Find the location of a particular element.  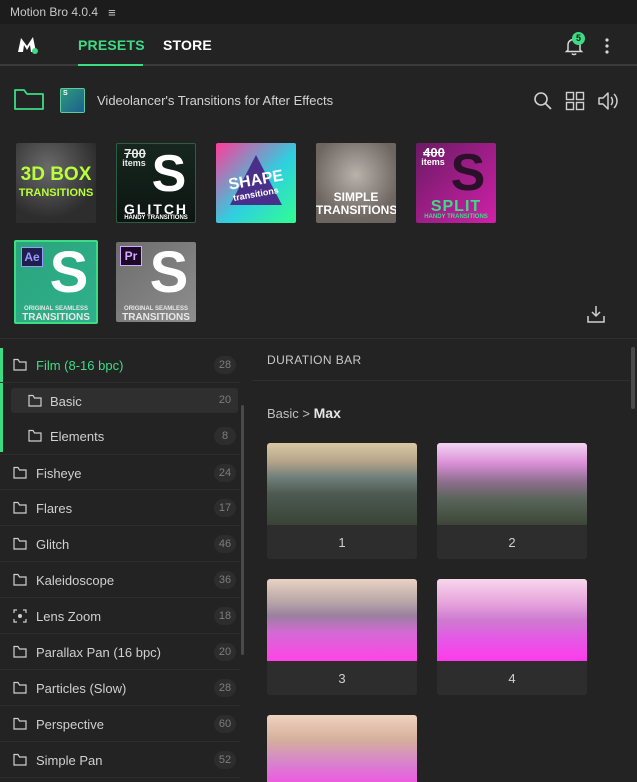

sidebar-item-parallax-pan: Parallax Pan (16 bpc) 20 is located at coordinates (120, 652).